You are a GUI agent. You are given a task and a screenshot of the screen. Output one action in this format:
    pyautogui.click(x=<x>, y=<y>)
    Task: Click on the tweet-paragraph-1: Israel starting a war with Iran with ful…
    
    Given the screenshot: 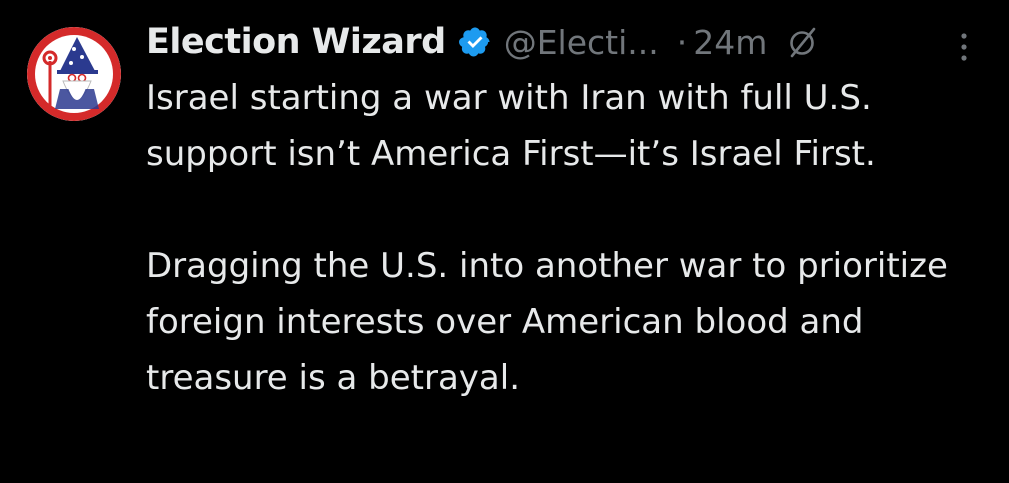 What is the action you would take?
    pyautogui.click(x=511, y=126)
    